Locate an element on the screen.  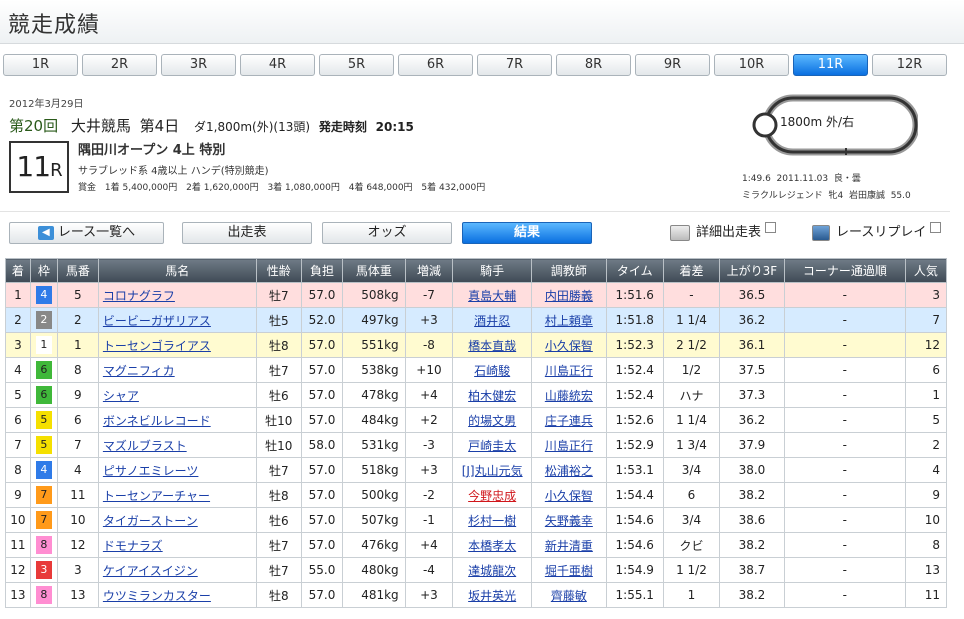
cell-body: 531kg is located at coordinates (374, 445).